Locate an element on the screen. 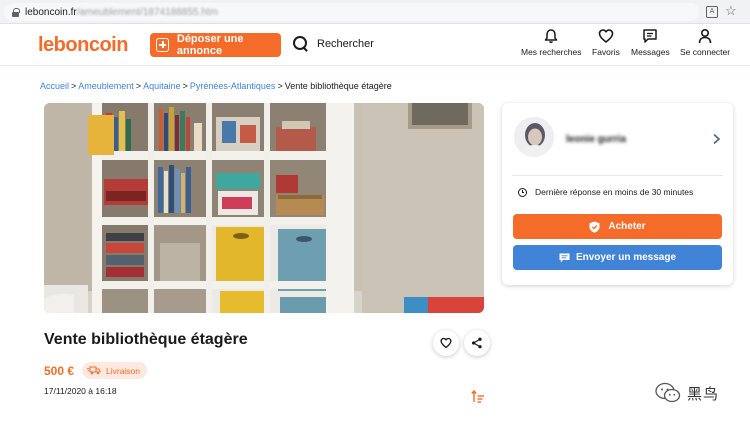  breadcrumb-pyrenees-atlantiques: Pyrénées-Atlantiques is located at coordinates (233, 86).